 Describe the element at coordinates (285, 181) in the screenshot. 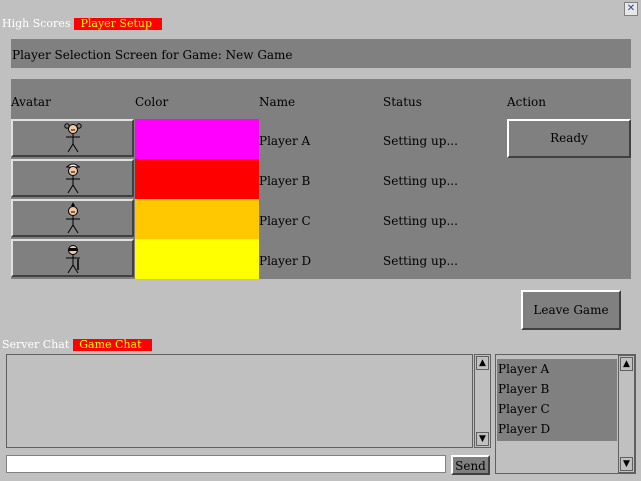

I see `player-name: Player B` at that location.